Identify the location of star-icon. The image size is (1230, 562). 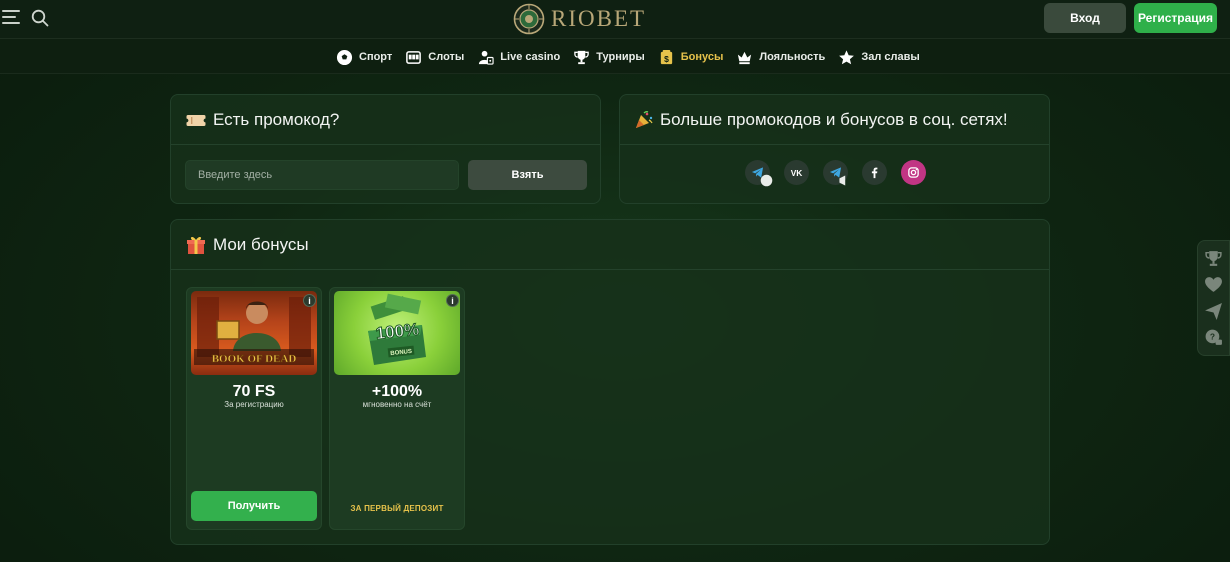
(847, 56).